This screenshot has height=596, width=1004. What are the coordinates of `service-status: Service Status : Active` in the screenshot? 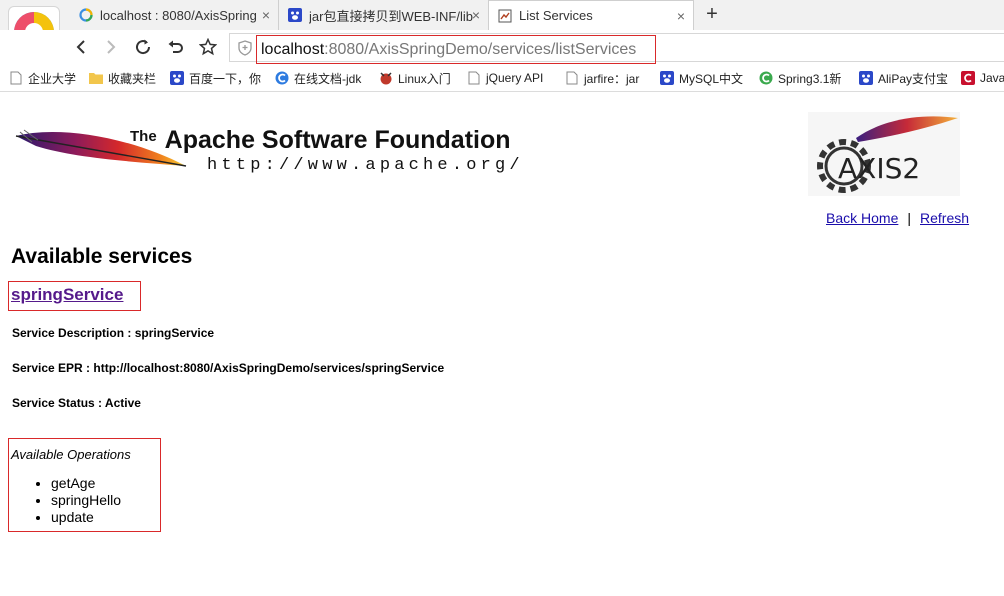 It's located at (76, 403).